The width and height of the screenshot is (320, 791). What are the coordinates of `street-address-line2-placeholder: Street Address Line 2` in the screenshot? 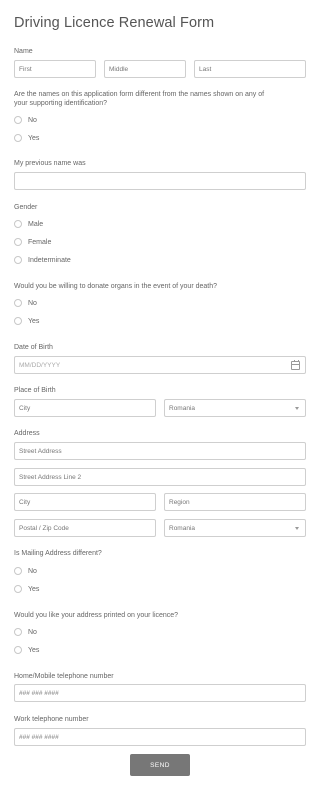 It's located at (50, 477).